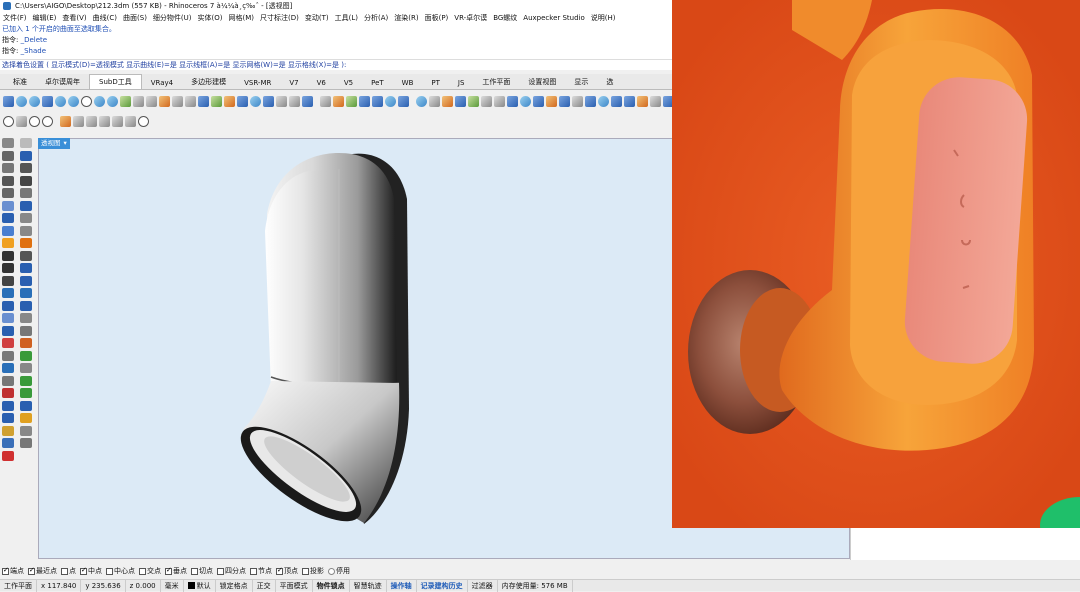  Describe the element at coordinates (172, 18) in the screenshot. I see `menu-item: 细分物件(U)` at that location.